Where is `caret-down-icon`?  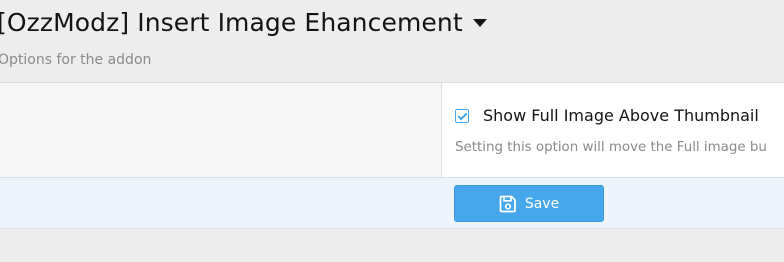
caret-down-icon is located at coordinates (479, 23).